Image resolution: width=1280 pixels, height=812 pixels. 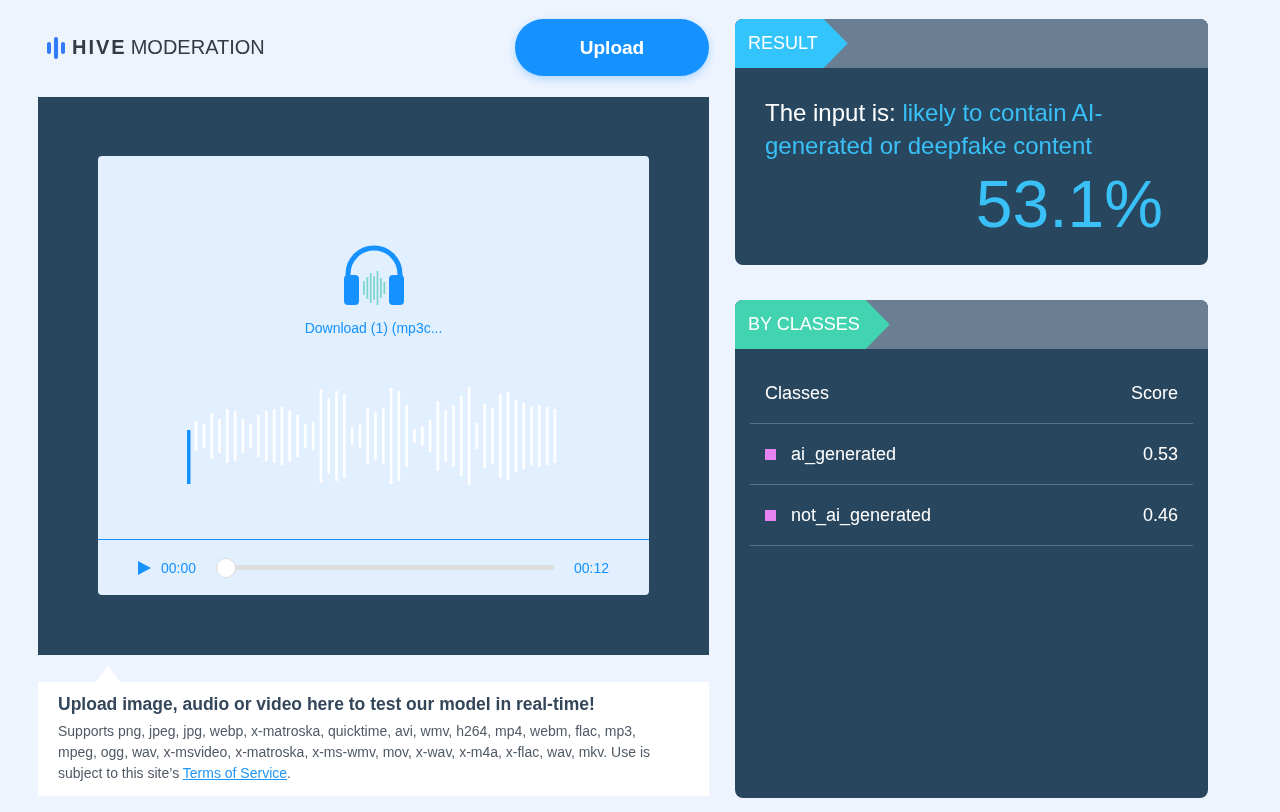 What do you see at coordinates (197, 47) in the screenshot?
I see `logo-product: MODERATION` at bounding box center [197, 47].